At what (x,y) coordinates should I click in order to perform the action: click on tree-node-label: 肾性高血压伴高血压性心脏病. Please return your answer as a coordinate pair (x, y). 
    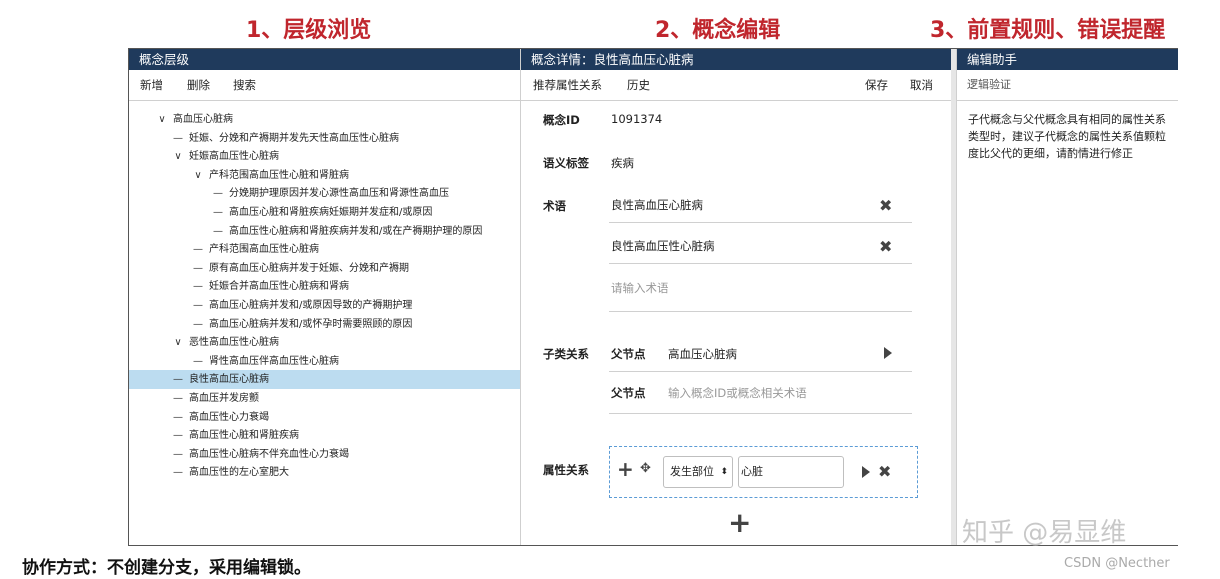
    Looking at the image, I should click on (274, 361).